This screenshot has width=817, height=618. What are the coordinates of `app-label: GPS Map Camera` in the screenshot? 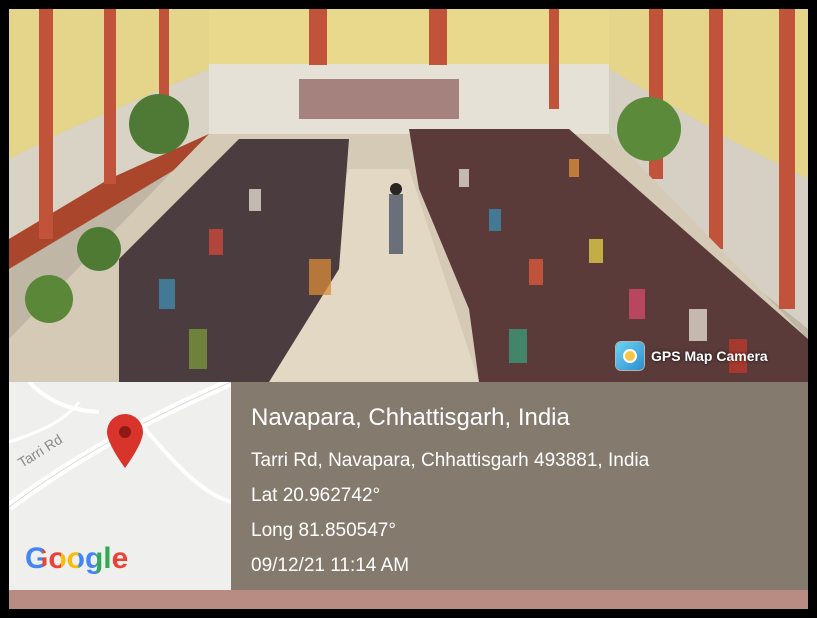 It's located at (709, 356).